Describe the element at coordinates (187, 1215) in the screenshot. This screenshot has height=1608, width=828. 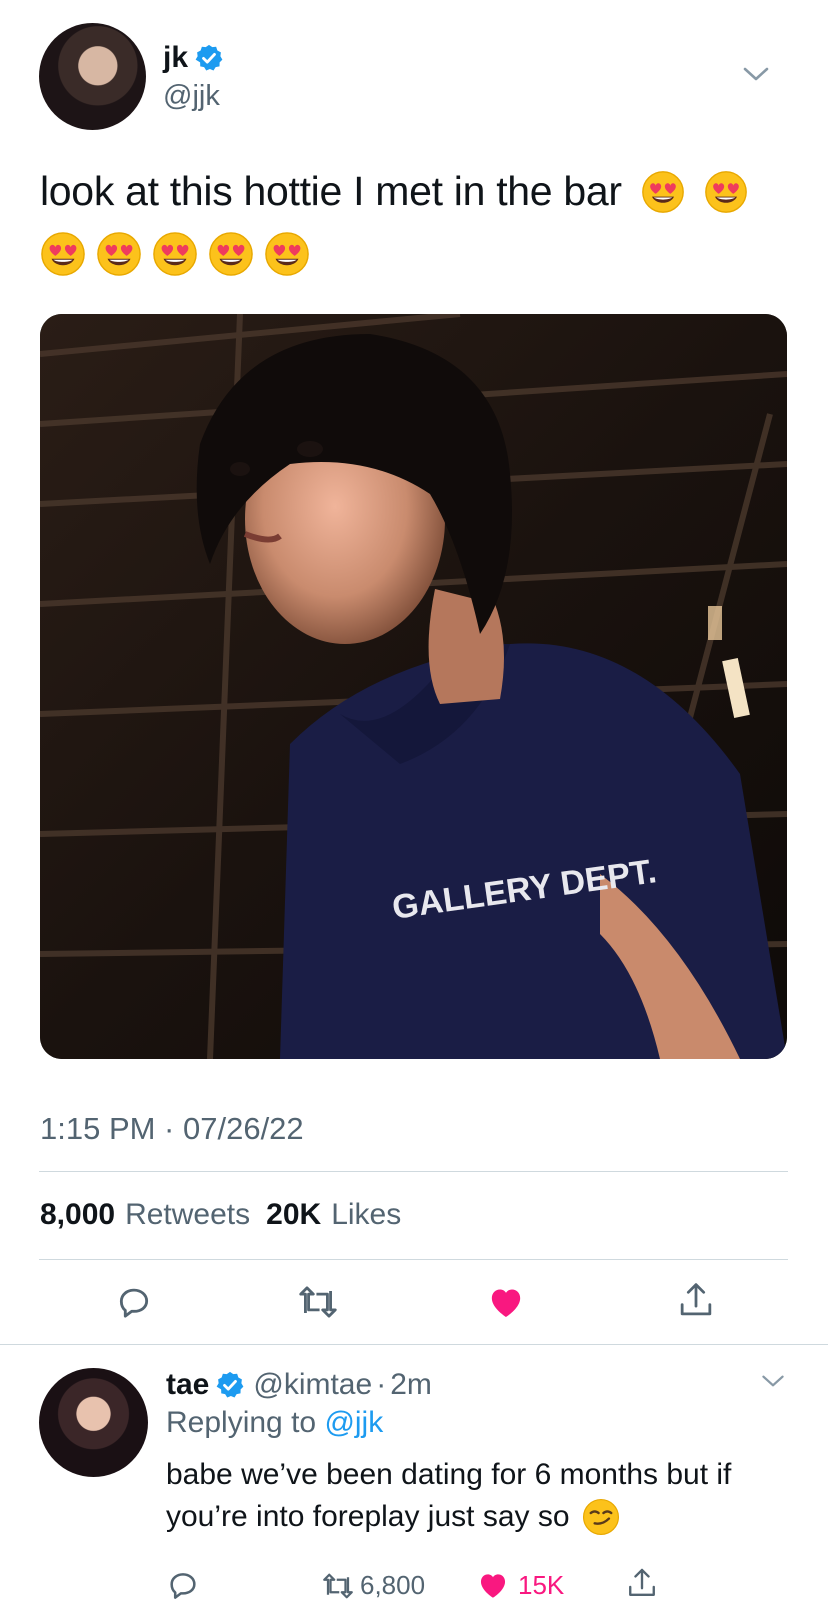
I see `retweets-label: Retweets` at that location.